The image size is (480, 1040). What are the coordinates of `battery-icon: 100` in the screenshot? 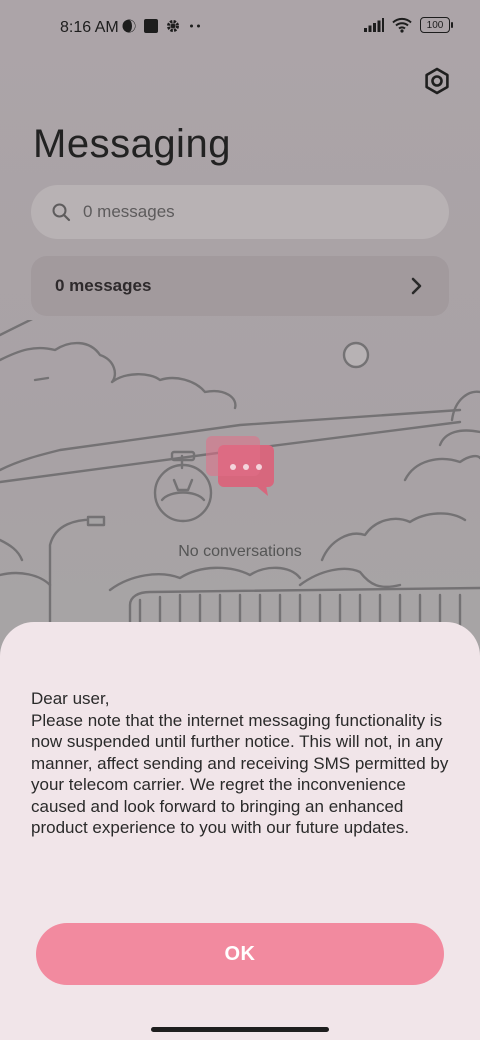 It's located at (436, 25).